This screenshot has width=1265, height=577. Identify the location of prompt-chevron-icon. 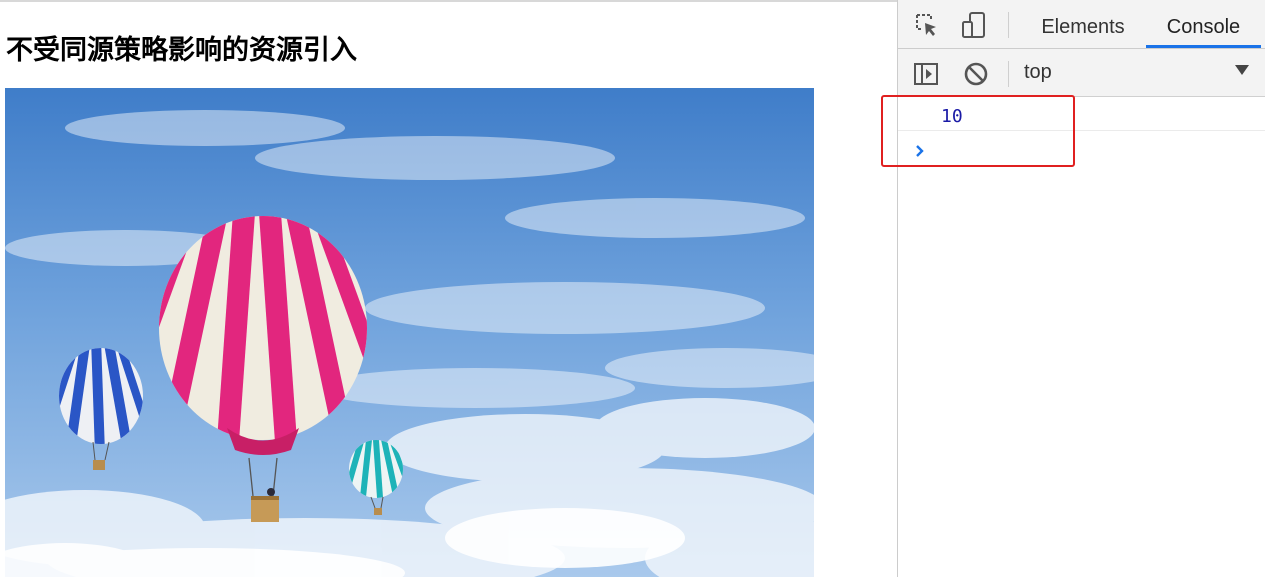
(920, 151).